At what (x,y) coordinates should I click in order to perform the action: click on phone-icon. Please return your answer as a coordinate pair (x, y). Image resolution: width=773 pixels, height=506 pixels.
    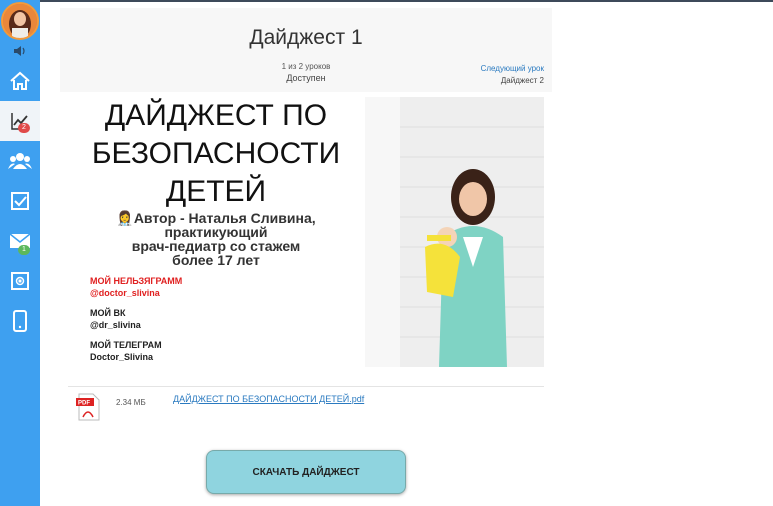
    Looking at the image, I should click on (20, 321).